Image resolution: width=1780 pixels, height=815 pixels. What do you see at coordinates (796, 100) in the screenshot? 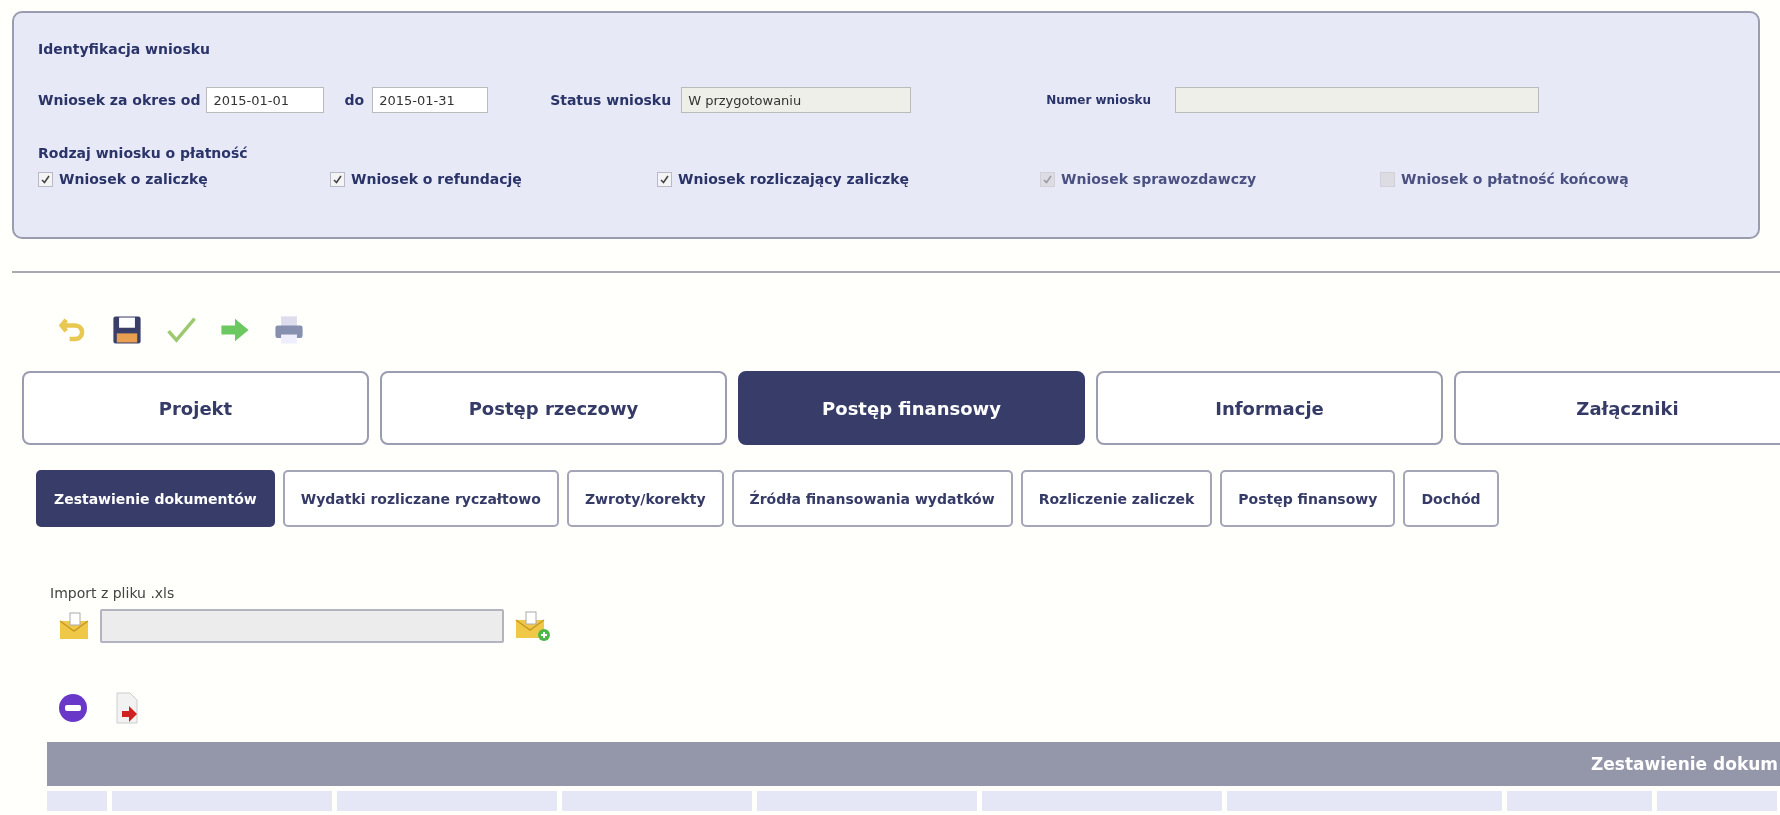
I see `status-field: W przygotowaniu` at bounding box center [796, 100].